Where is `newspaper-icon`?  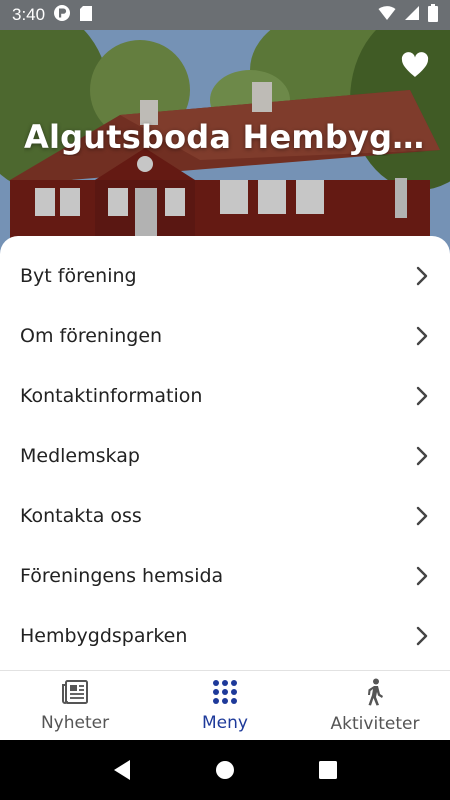
newspaper-icon is located at coordinates (75, 694).